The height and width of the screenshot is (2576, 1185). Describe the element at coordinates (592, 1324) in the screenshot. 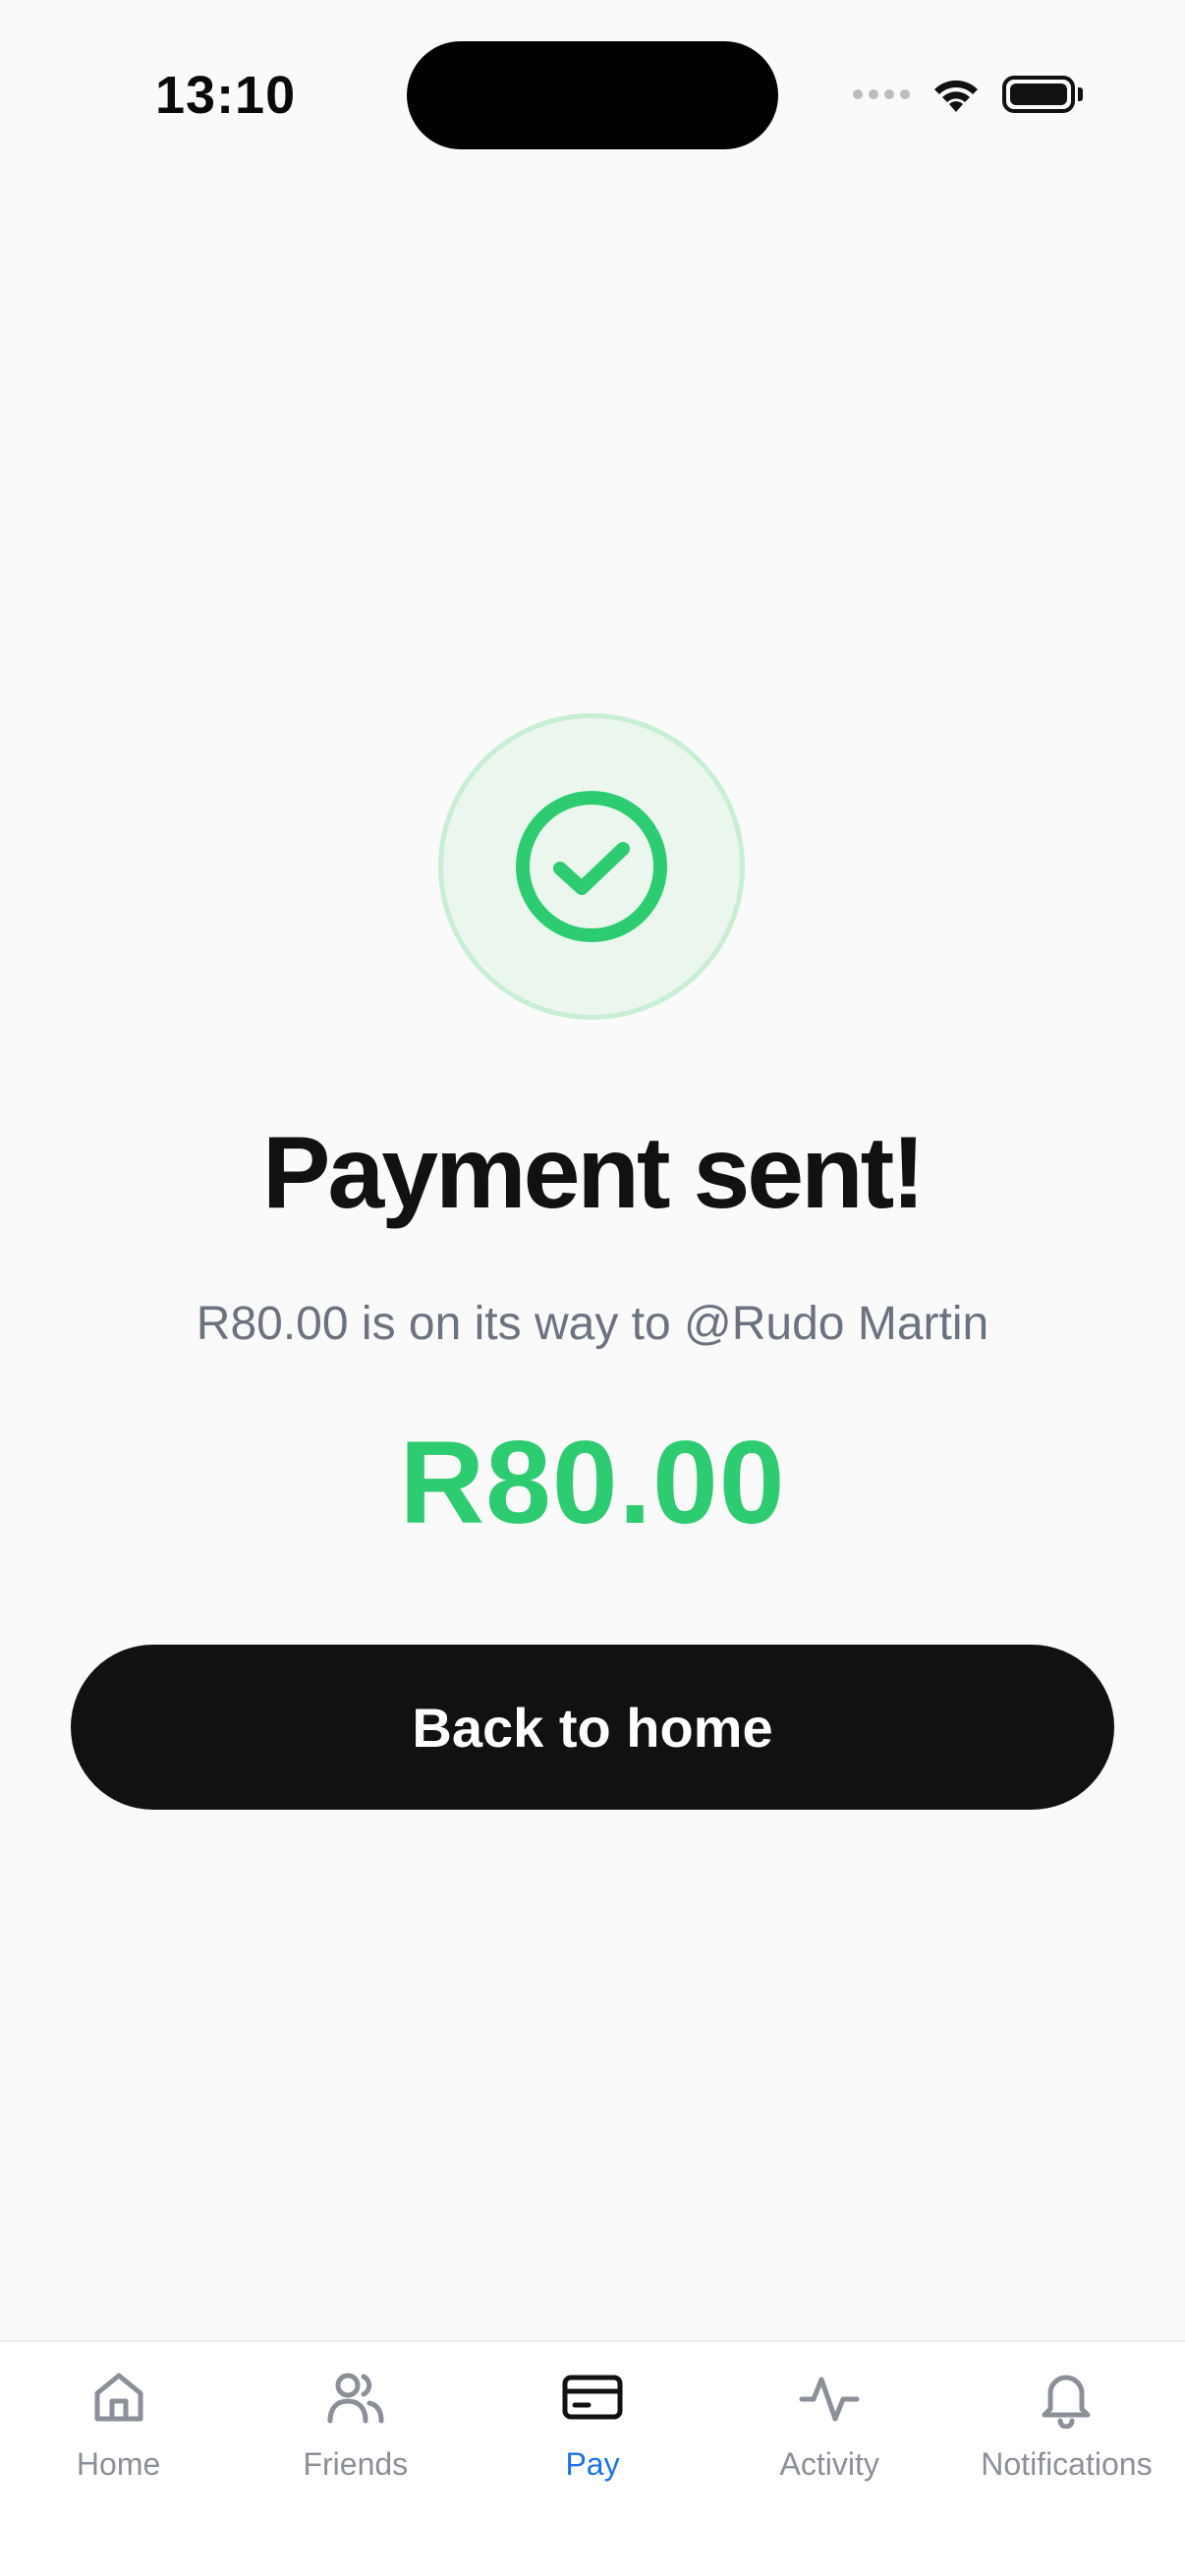

I see `success-subtitle: R80.00 is on its way to @Rudo Martin` at that location.